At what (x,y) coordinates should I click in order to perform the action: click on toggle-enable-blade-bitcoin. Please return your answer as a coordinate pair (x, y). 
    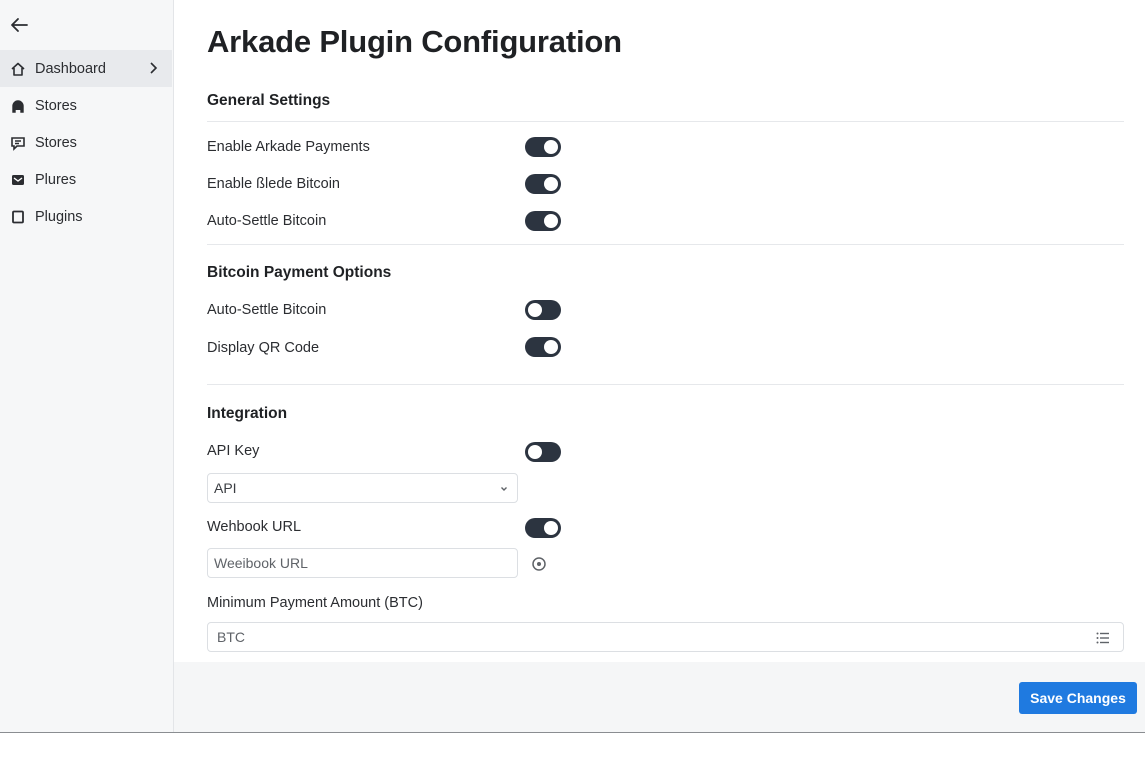
    Looking at the image, I should click on (543, 184).